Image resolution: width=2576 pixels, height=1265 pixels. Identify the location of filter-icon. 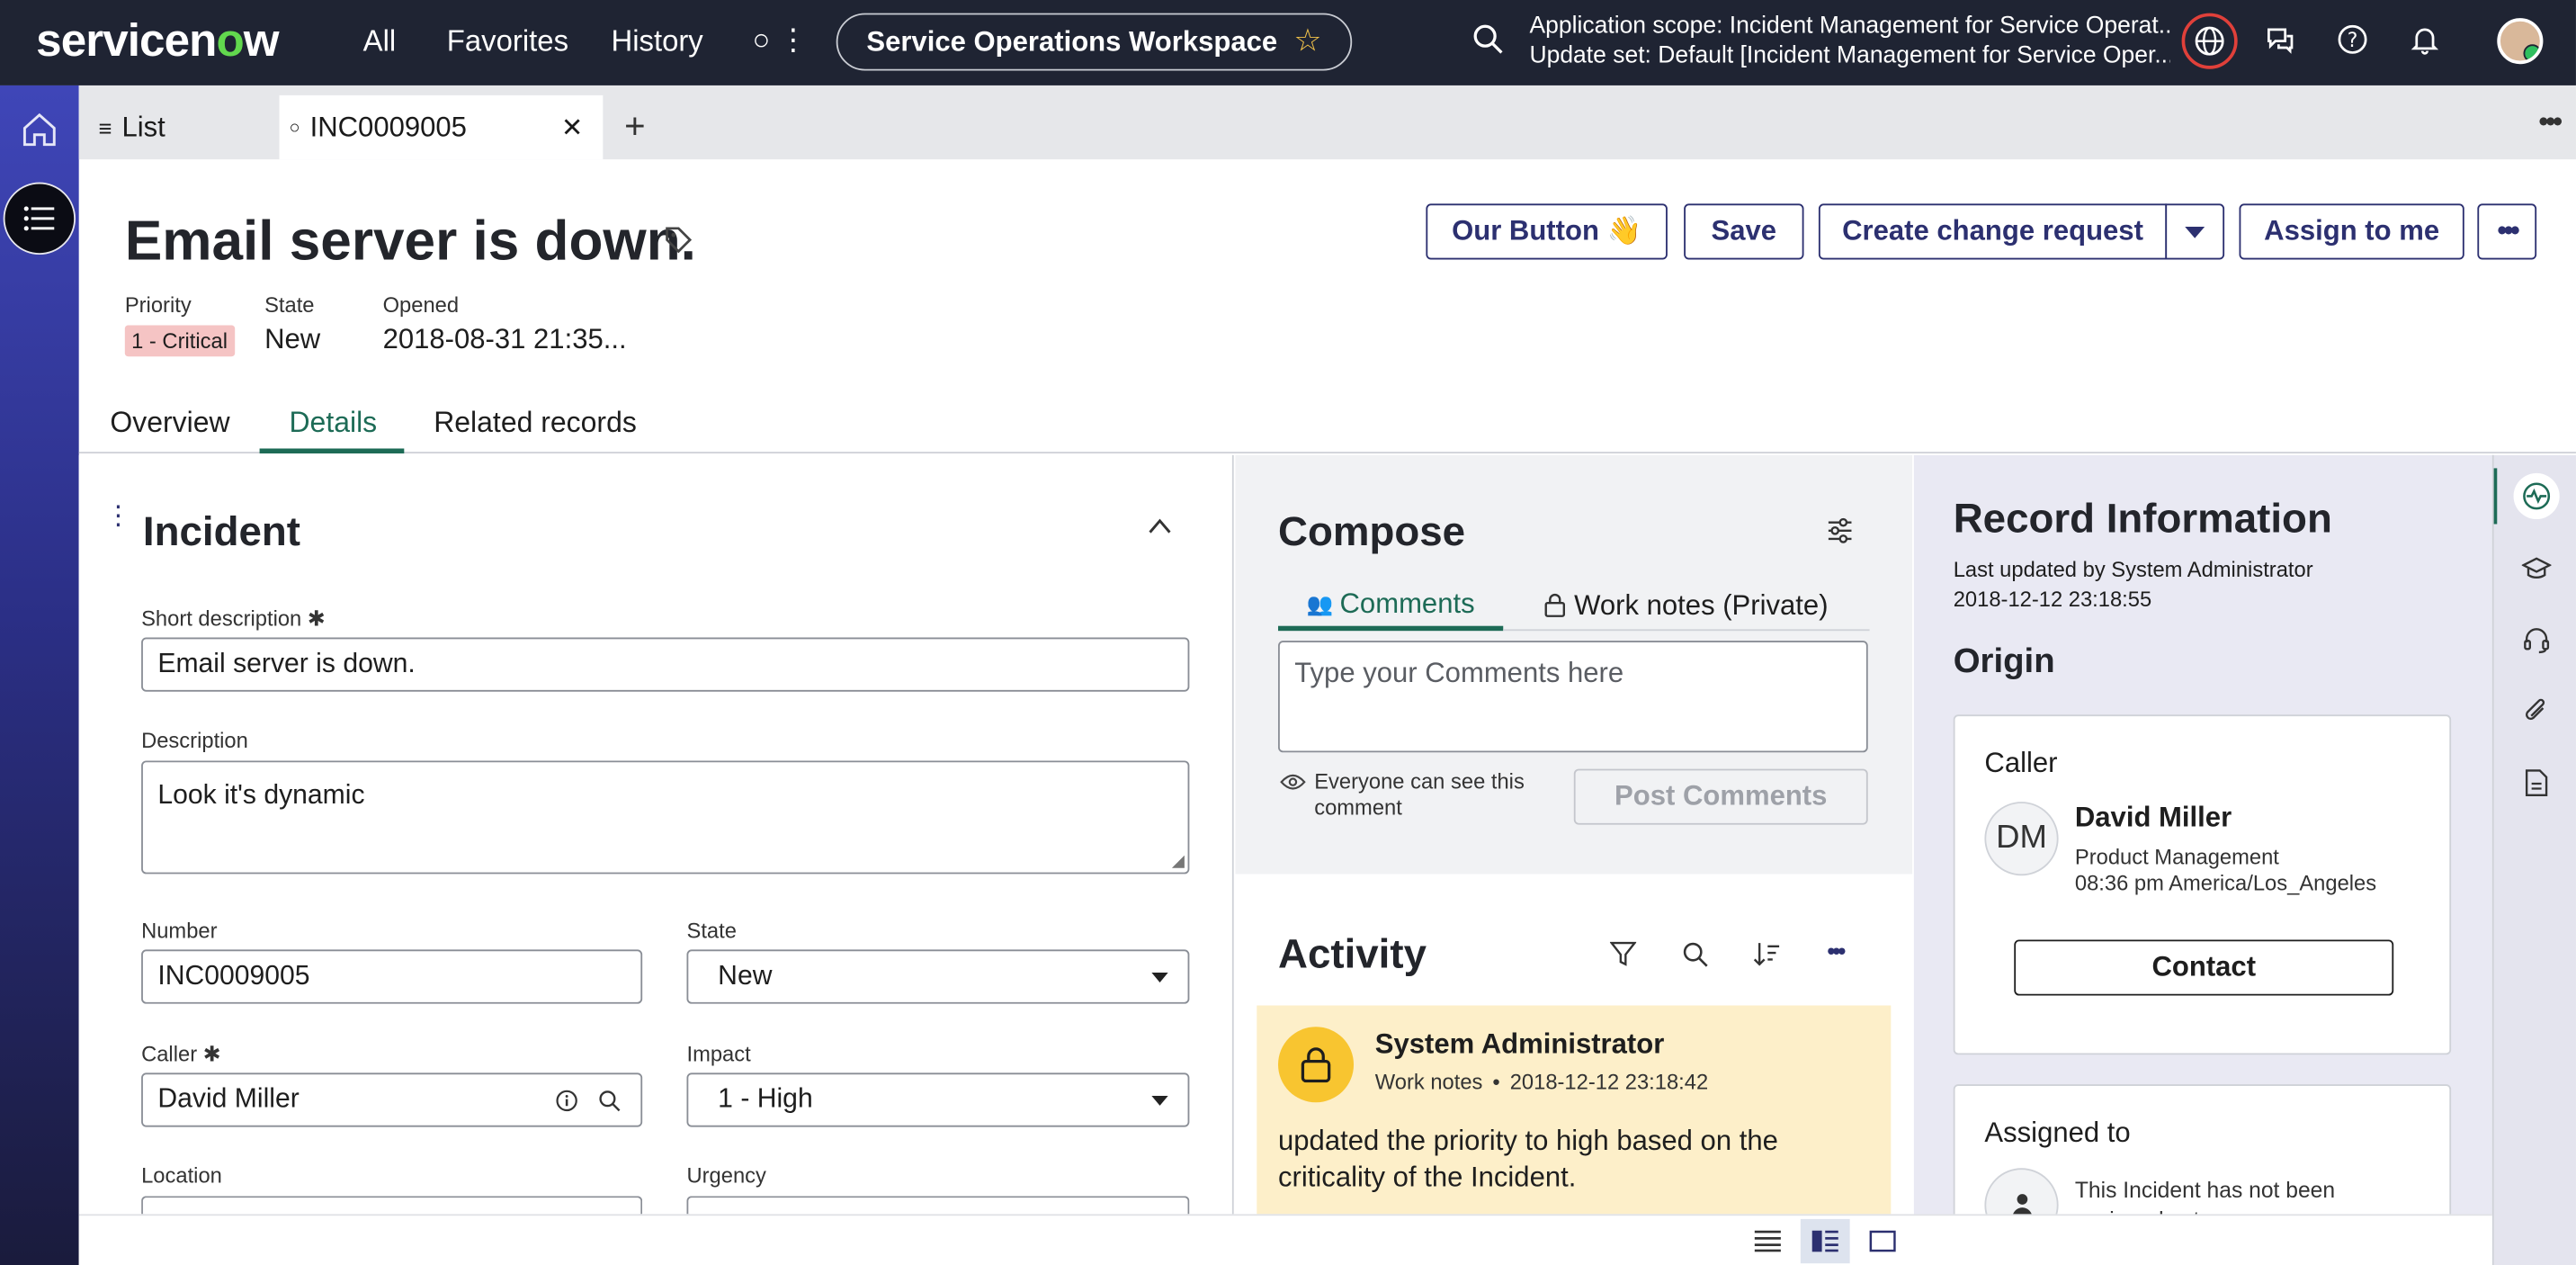
(1623, 954).